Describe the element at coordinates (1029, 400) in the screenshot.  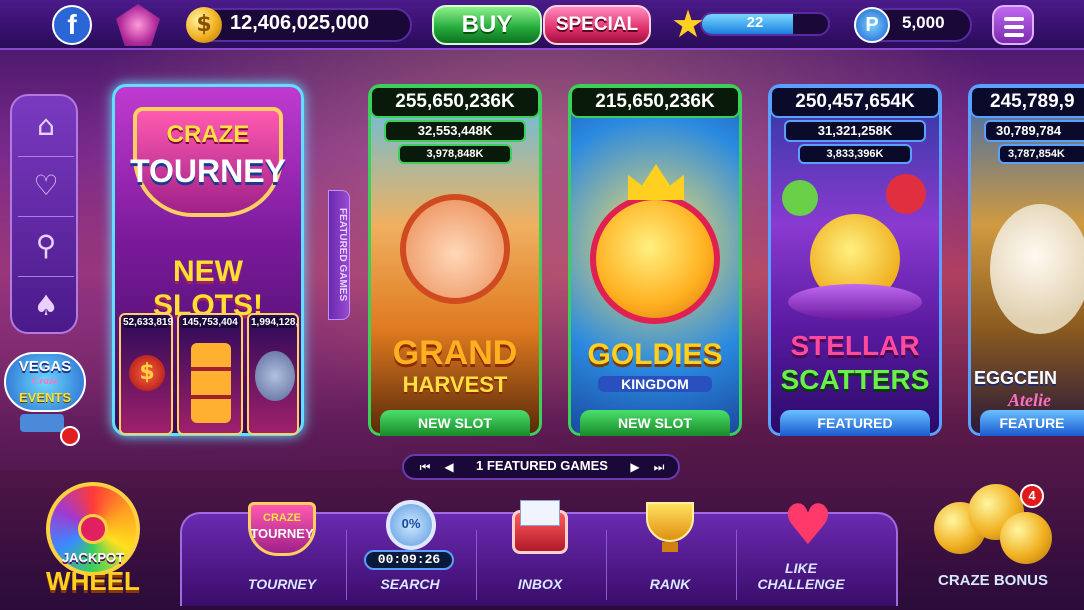
I see `game-title-line2: Atelie` at that location.